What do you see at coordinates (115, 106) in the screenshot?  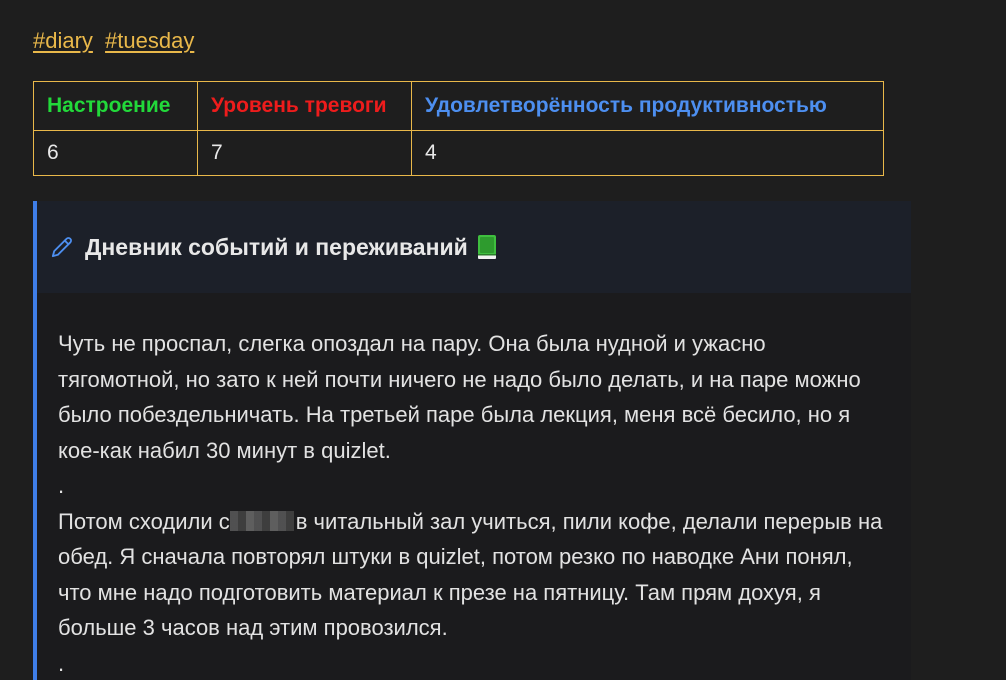 I see `header-mood: Настроение` at bounding box center [115, 106].